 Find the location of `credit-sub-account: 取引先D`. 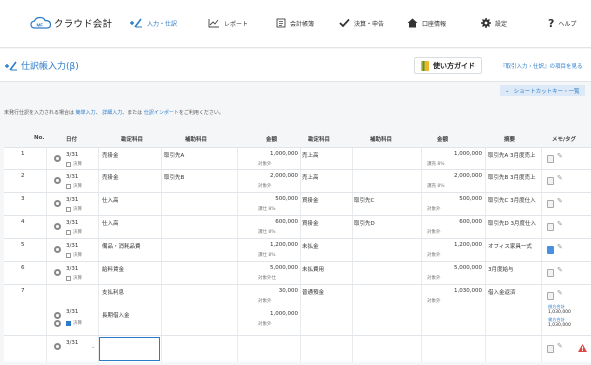

credit-sub-account: 取引先D is located at coordinates (364, 223).